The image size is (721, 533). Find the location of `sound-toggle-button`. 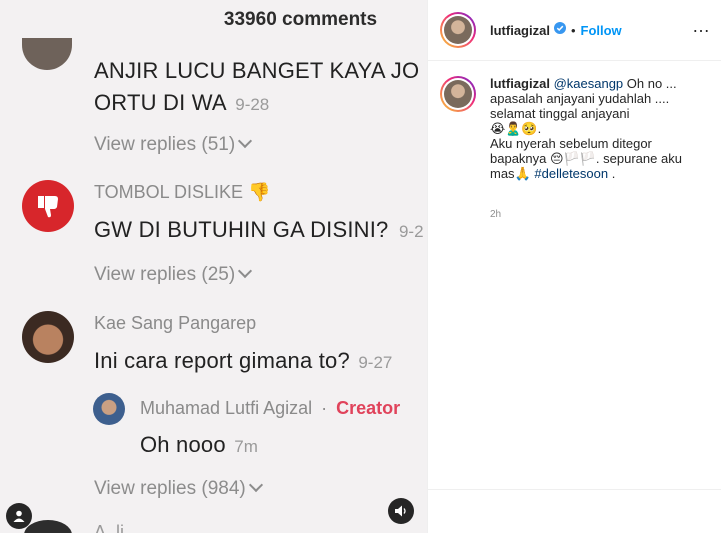

sound-toggle-button is located at coordinates (401, 511).